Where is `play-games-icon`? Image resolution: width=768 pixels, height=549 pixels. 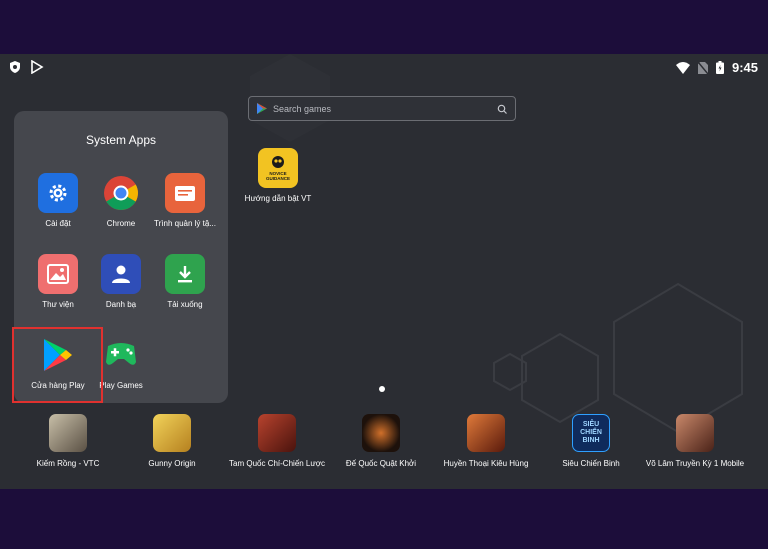 play-games-icon is located at coordinates (121, 355).